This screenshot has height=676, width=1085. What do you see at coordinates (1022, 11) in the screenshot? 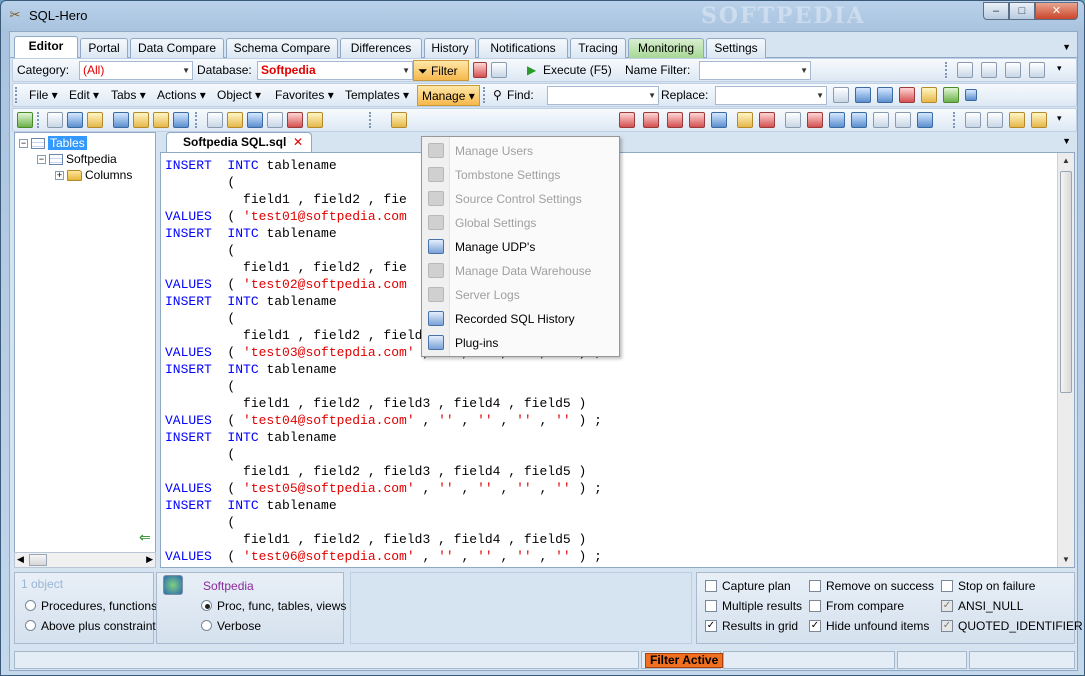
I see `maximize-button: □` at bounding box center [1022, 11].